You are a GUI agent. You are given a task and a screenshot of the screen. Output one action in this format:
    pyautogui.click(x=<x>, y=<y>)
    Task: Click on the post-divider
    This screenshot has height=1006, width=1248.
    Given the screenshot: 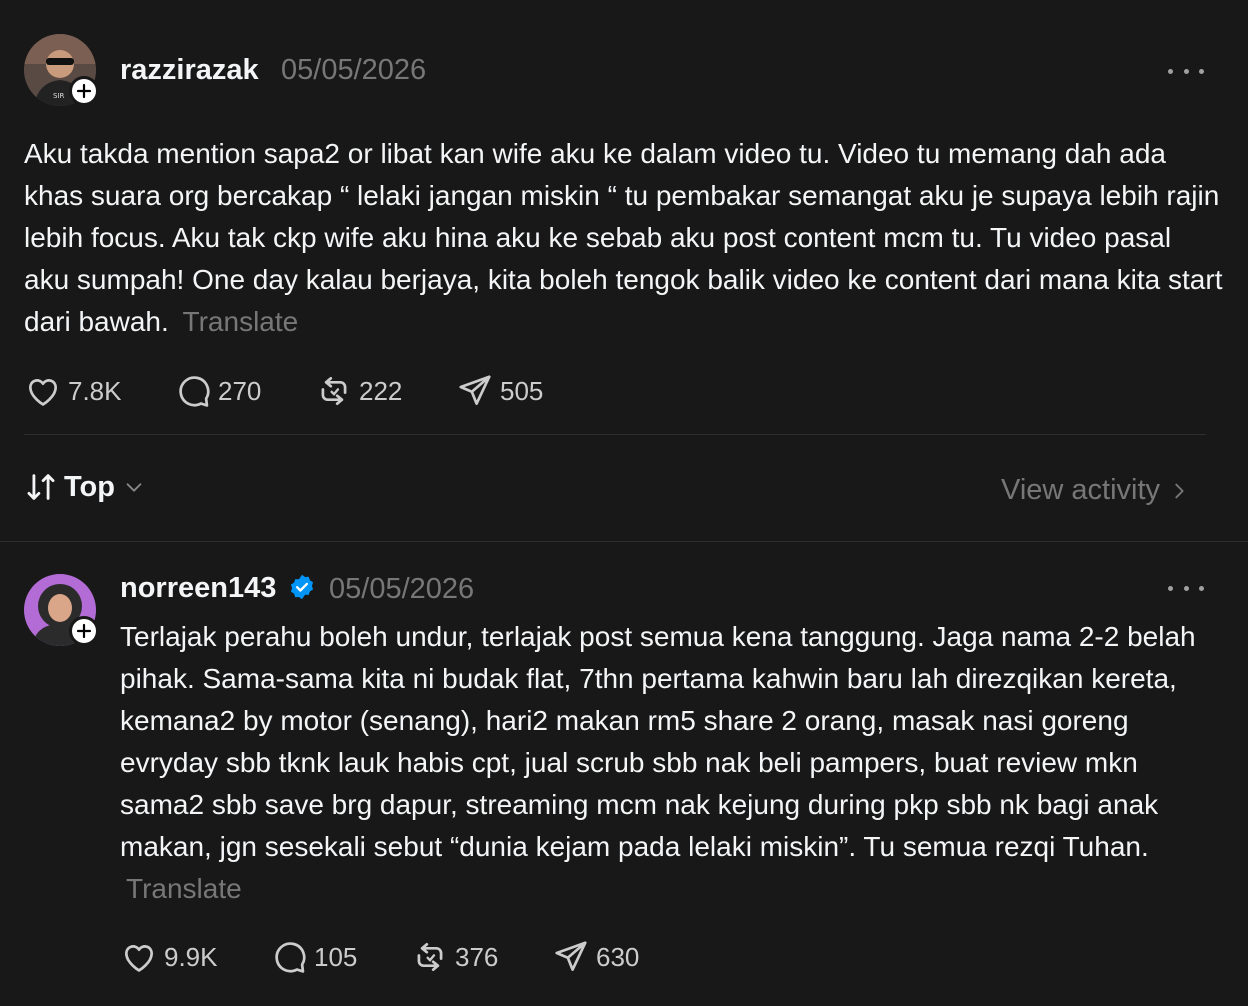 What is the action you would take?
    pyautogui.click(x=615, y=434)
    